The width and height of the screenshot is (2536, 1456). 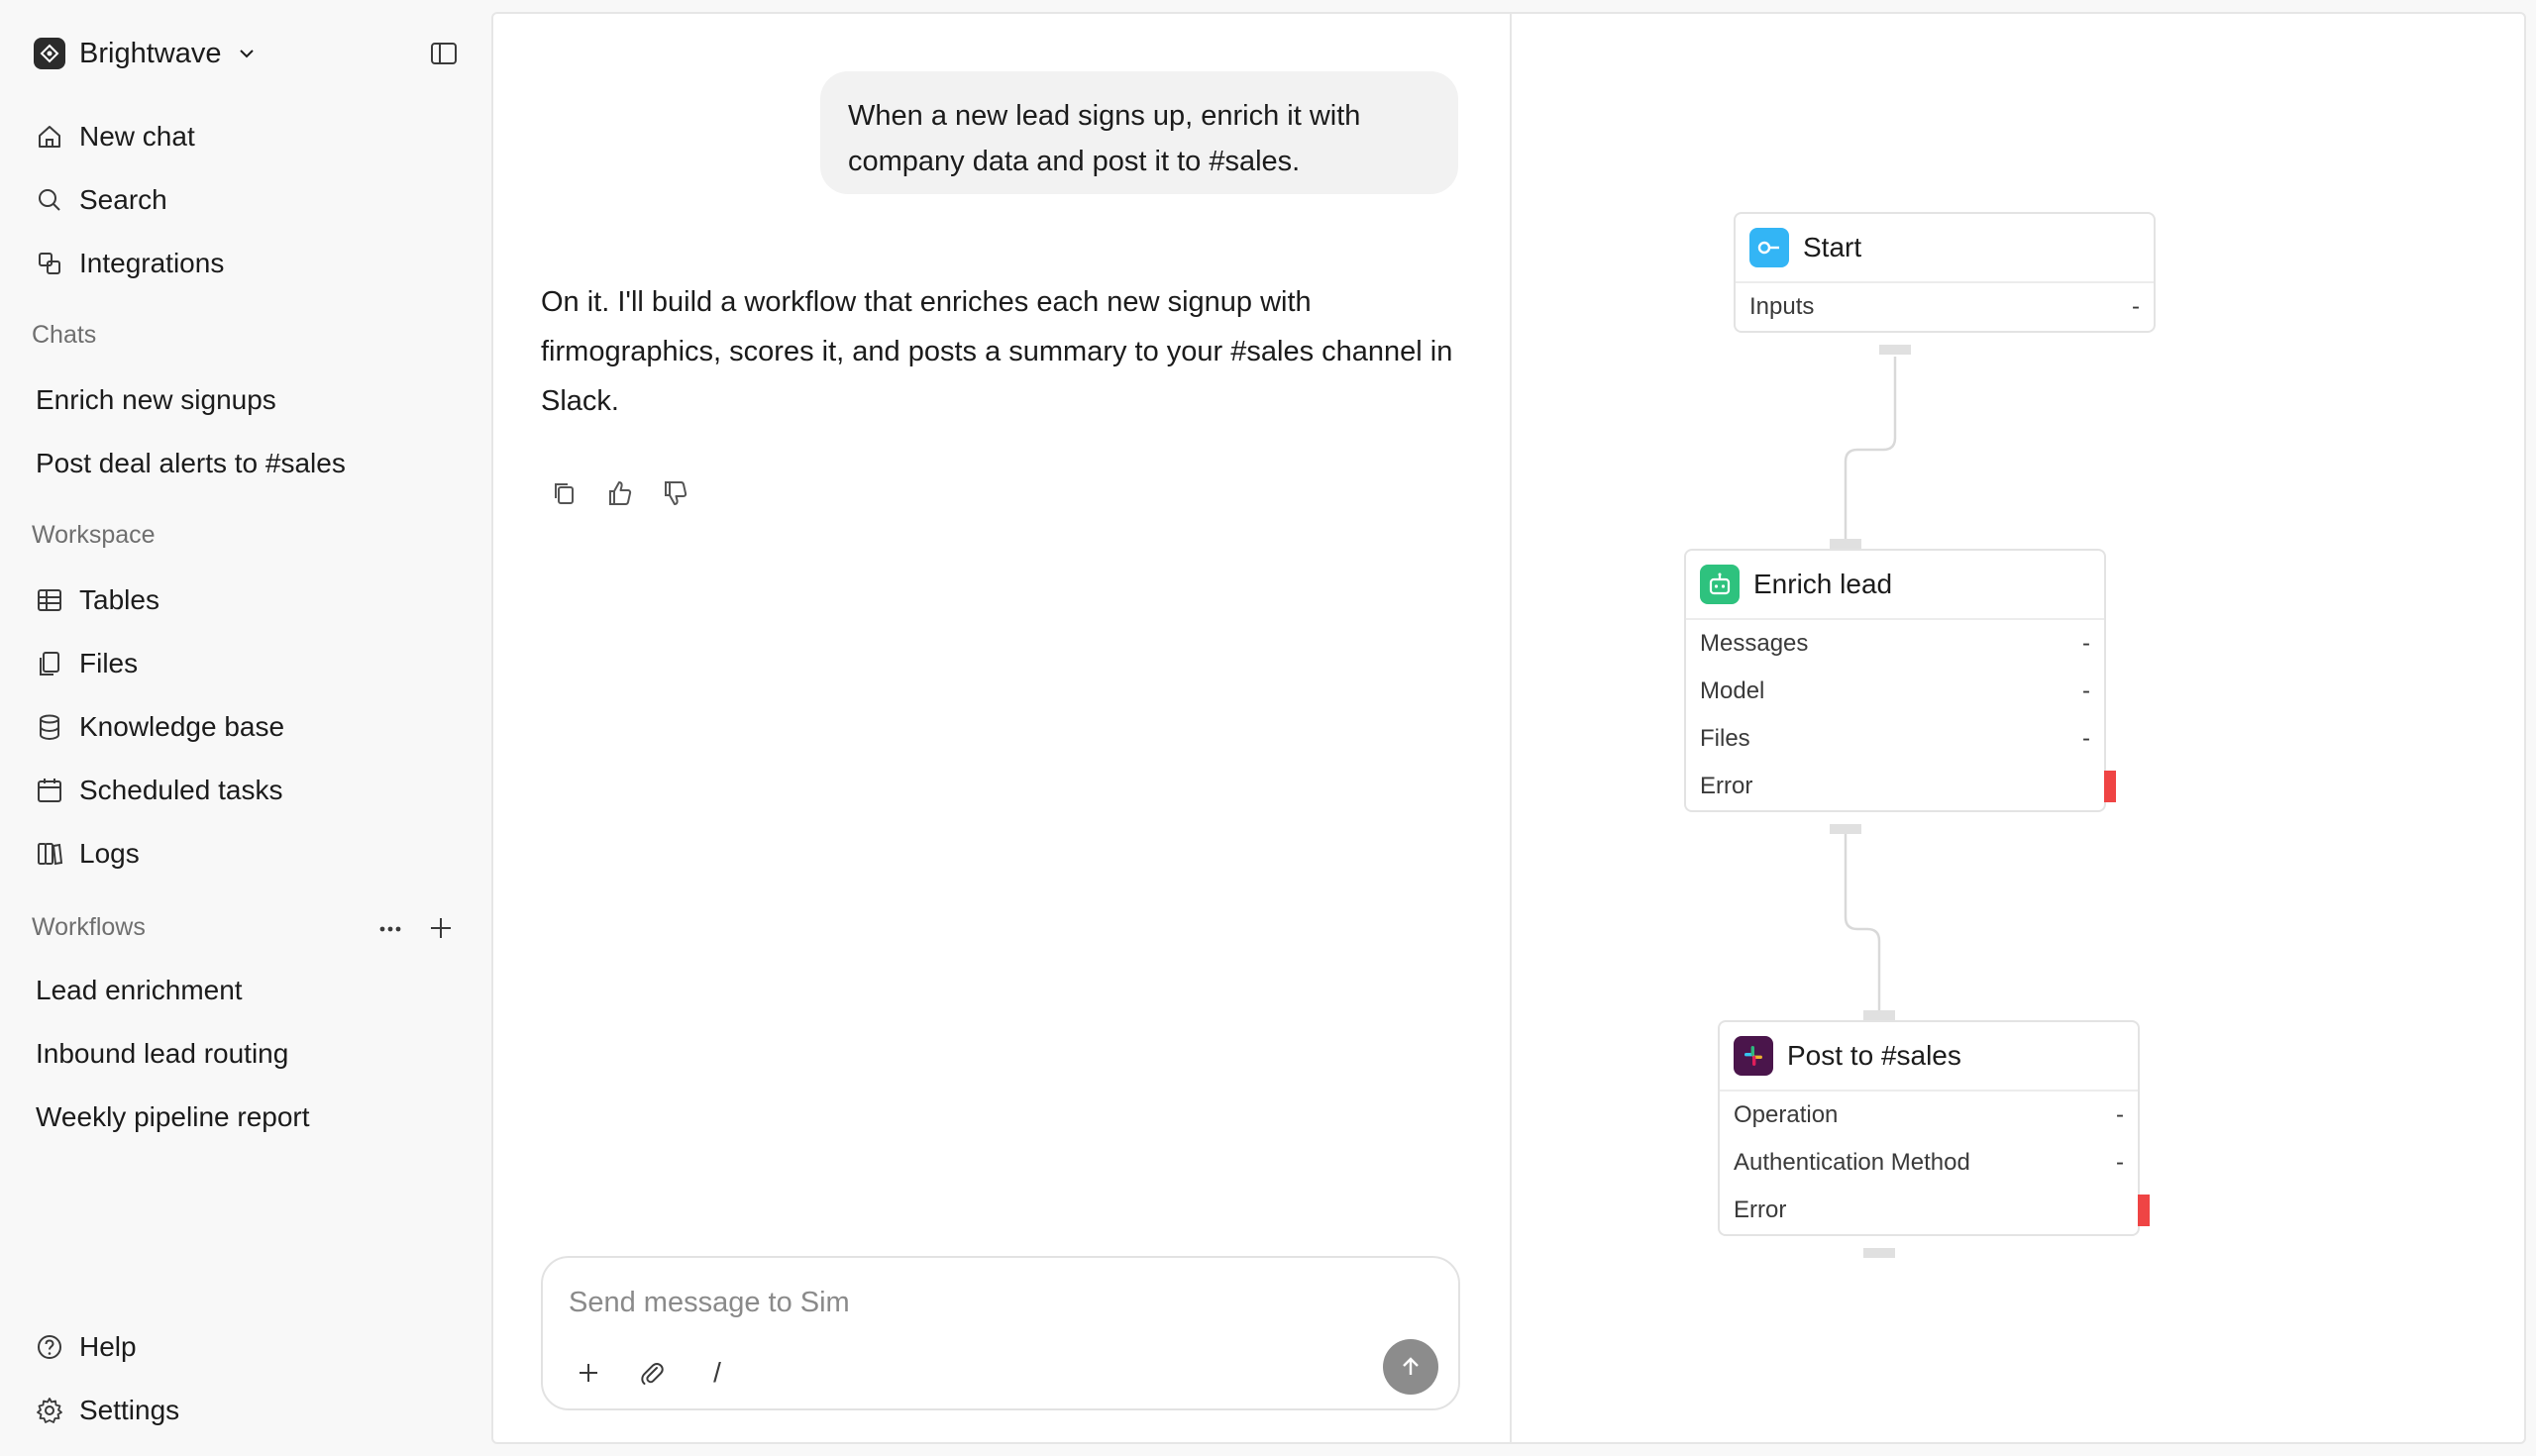 What do you see at coordinates (390, 929) in the screenshot?
I see `more-options-icon` at bounding box center [390, 929].